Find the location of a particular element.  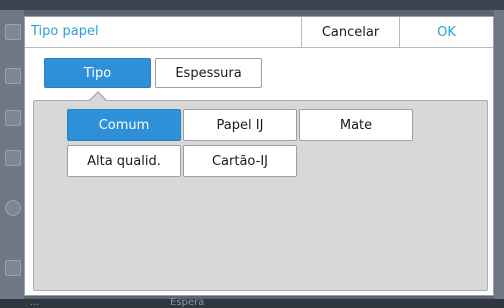

dialog-header: Tipo papel Cancelar OK is located at coordinates (259, 32).